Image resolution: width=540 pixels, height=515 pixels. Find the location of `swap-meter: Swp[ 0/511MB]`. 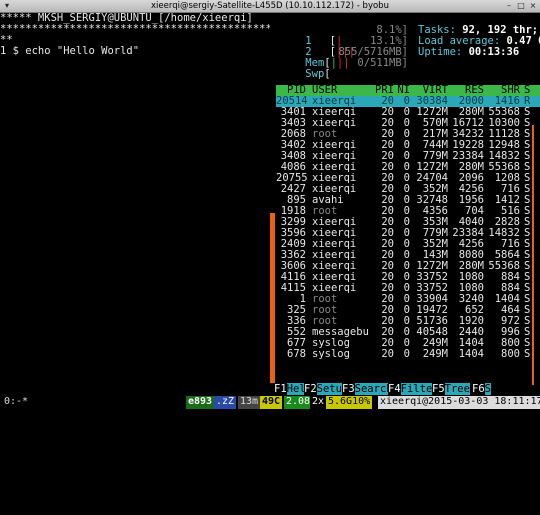

swap-meter: Swp[ 0/511MB] is located at coordinates (356, 68).